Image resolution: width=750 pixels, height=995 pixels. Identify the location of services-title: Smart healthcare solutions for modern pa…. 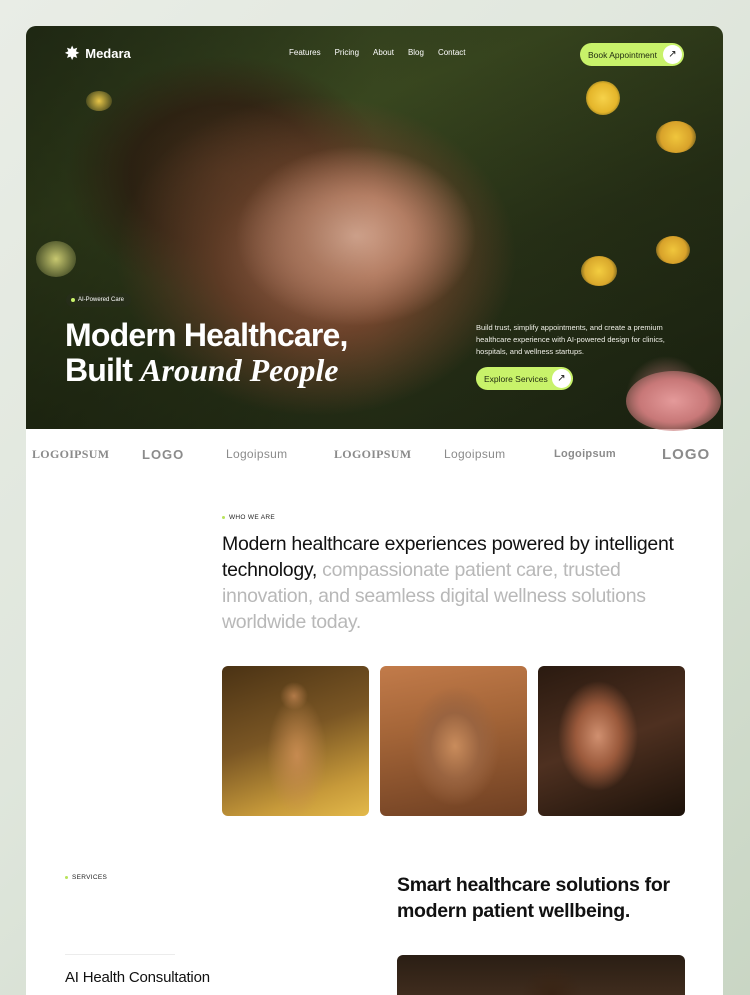
(533, 898).